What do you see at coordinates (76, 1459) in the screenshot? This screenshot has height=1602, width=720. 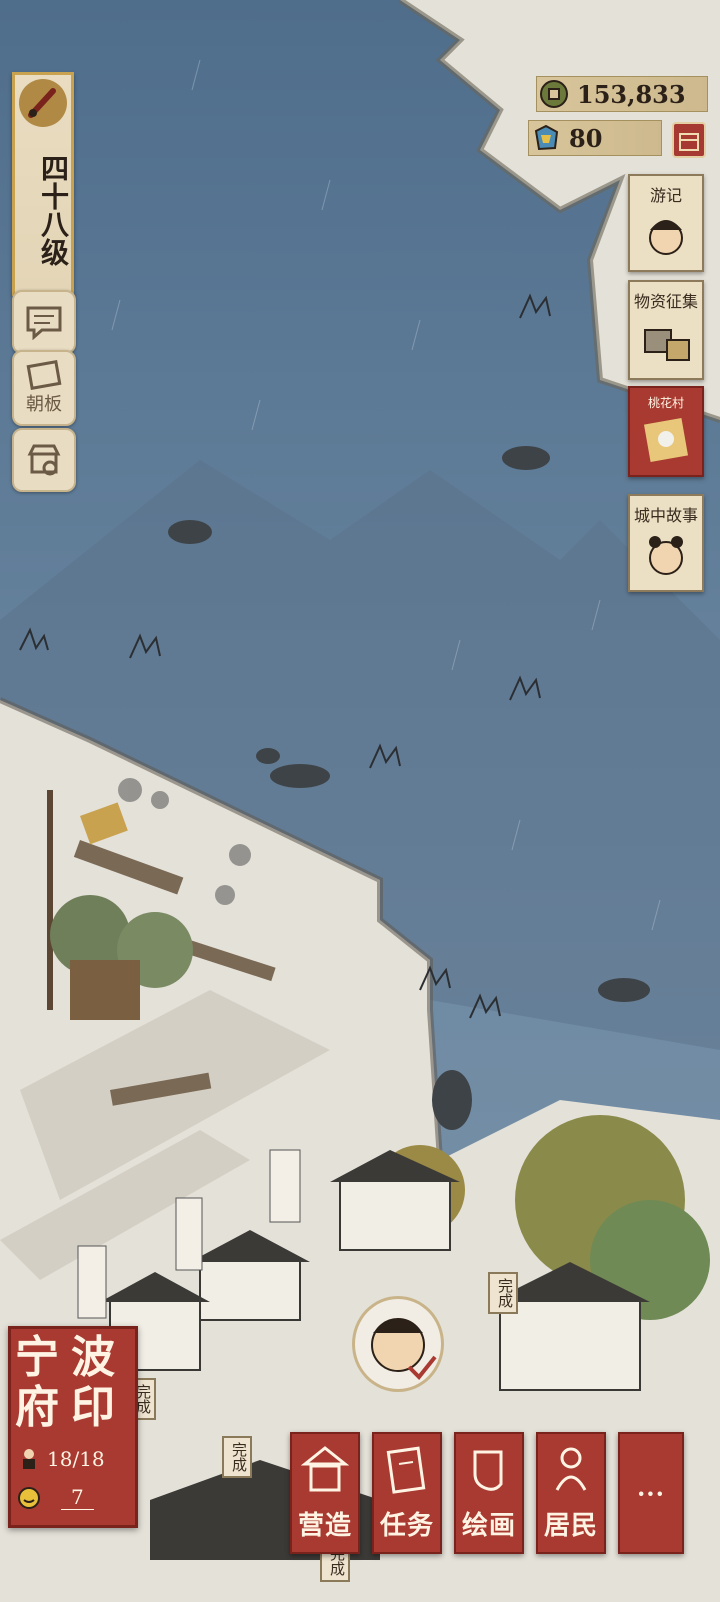 I see `resident-count: 18/18` at bounding box center [76, 1459].